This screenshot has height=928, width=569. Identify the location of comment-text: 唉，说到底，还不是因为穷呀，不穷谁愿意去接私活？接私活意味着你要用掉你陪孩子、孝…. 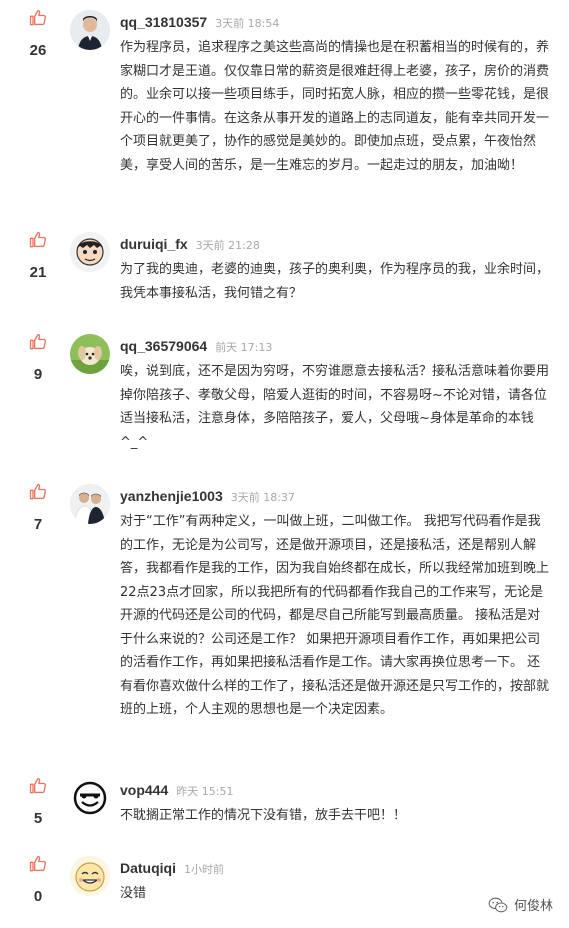
(335, 407).